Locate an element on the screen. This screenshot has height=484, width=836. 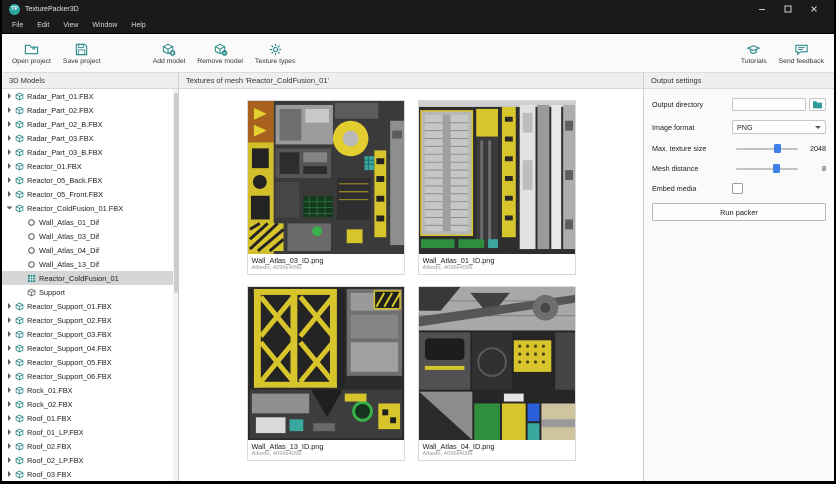
tree-item-label: Rock_01.FBX is located at coordinates (50, 390).